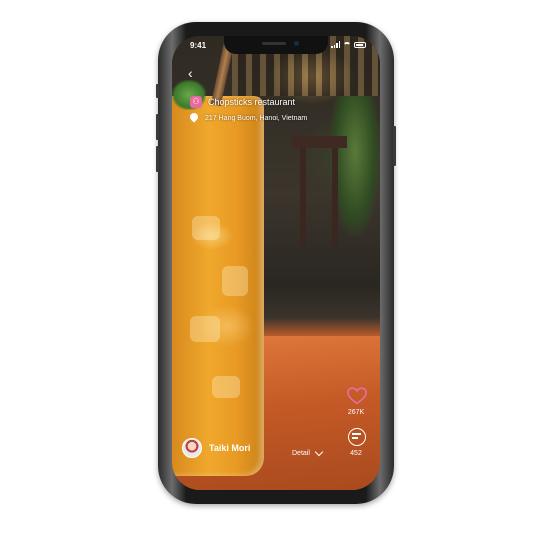 The image size is (554, 554). Describe the element at coordinates (157, 91) in the screenshot. I see `mute-switch` at that location.